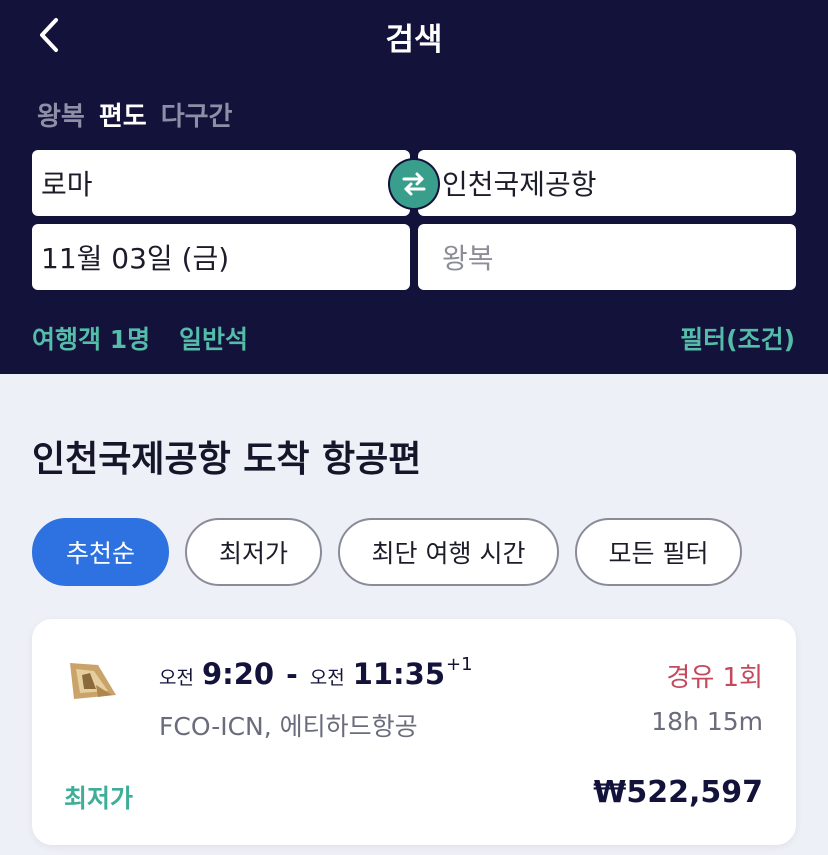 The height and width of the screenshot is (855, 828). What do you see at coordinates (221, 183) in the screenshot?
I see `origin-field: 로마` at bounding box center [221, 183].